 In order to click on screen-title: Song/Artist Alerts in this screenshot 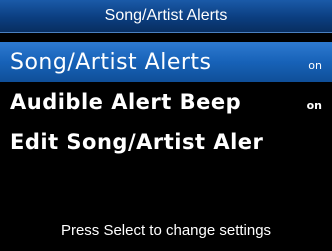, I will do `click(166, 15)`.